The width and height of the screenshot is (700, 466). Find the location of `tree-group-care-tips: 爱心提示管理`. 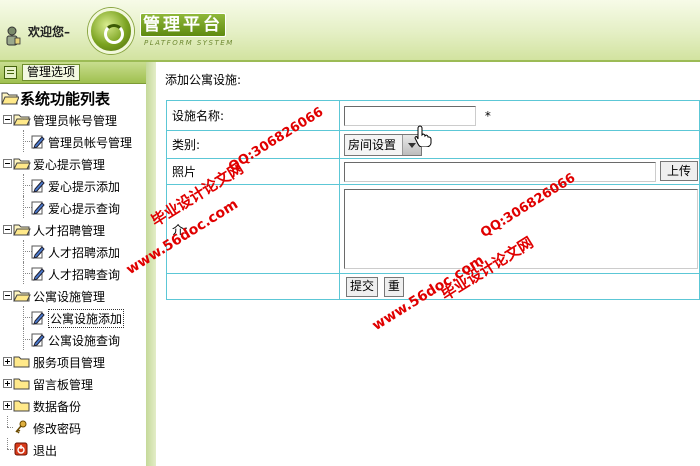

tree-group-care-tips: 爱心提示管理 is located at coordinates (73, 163).